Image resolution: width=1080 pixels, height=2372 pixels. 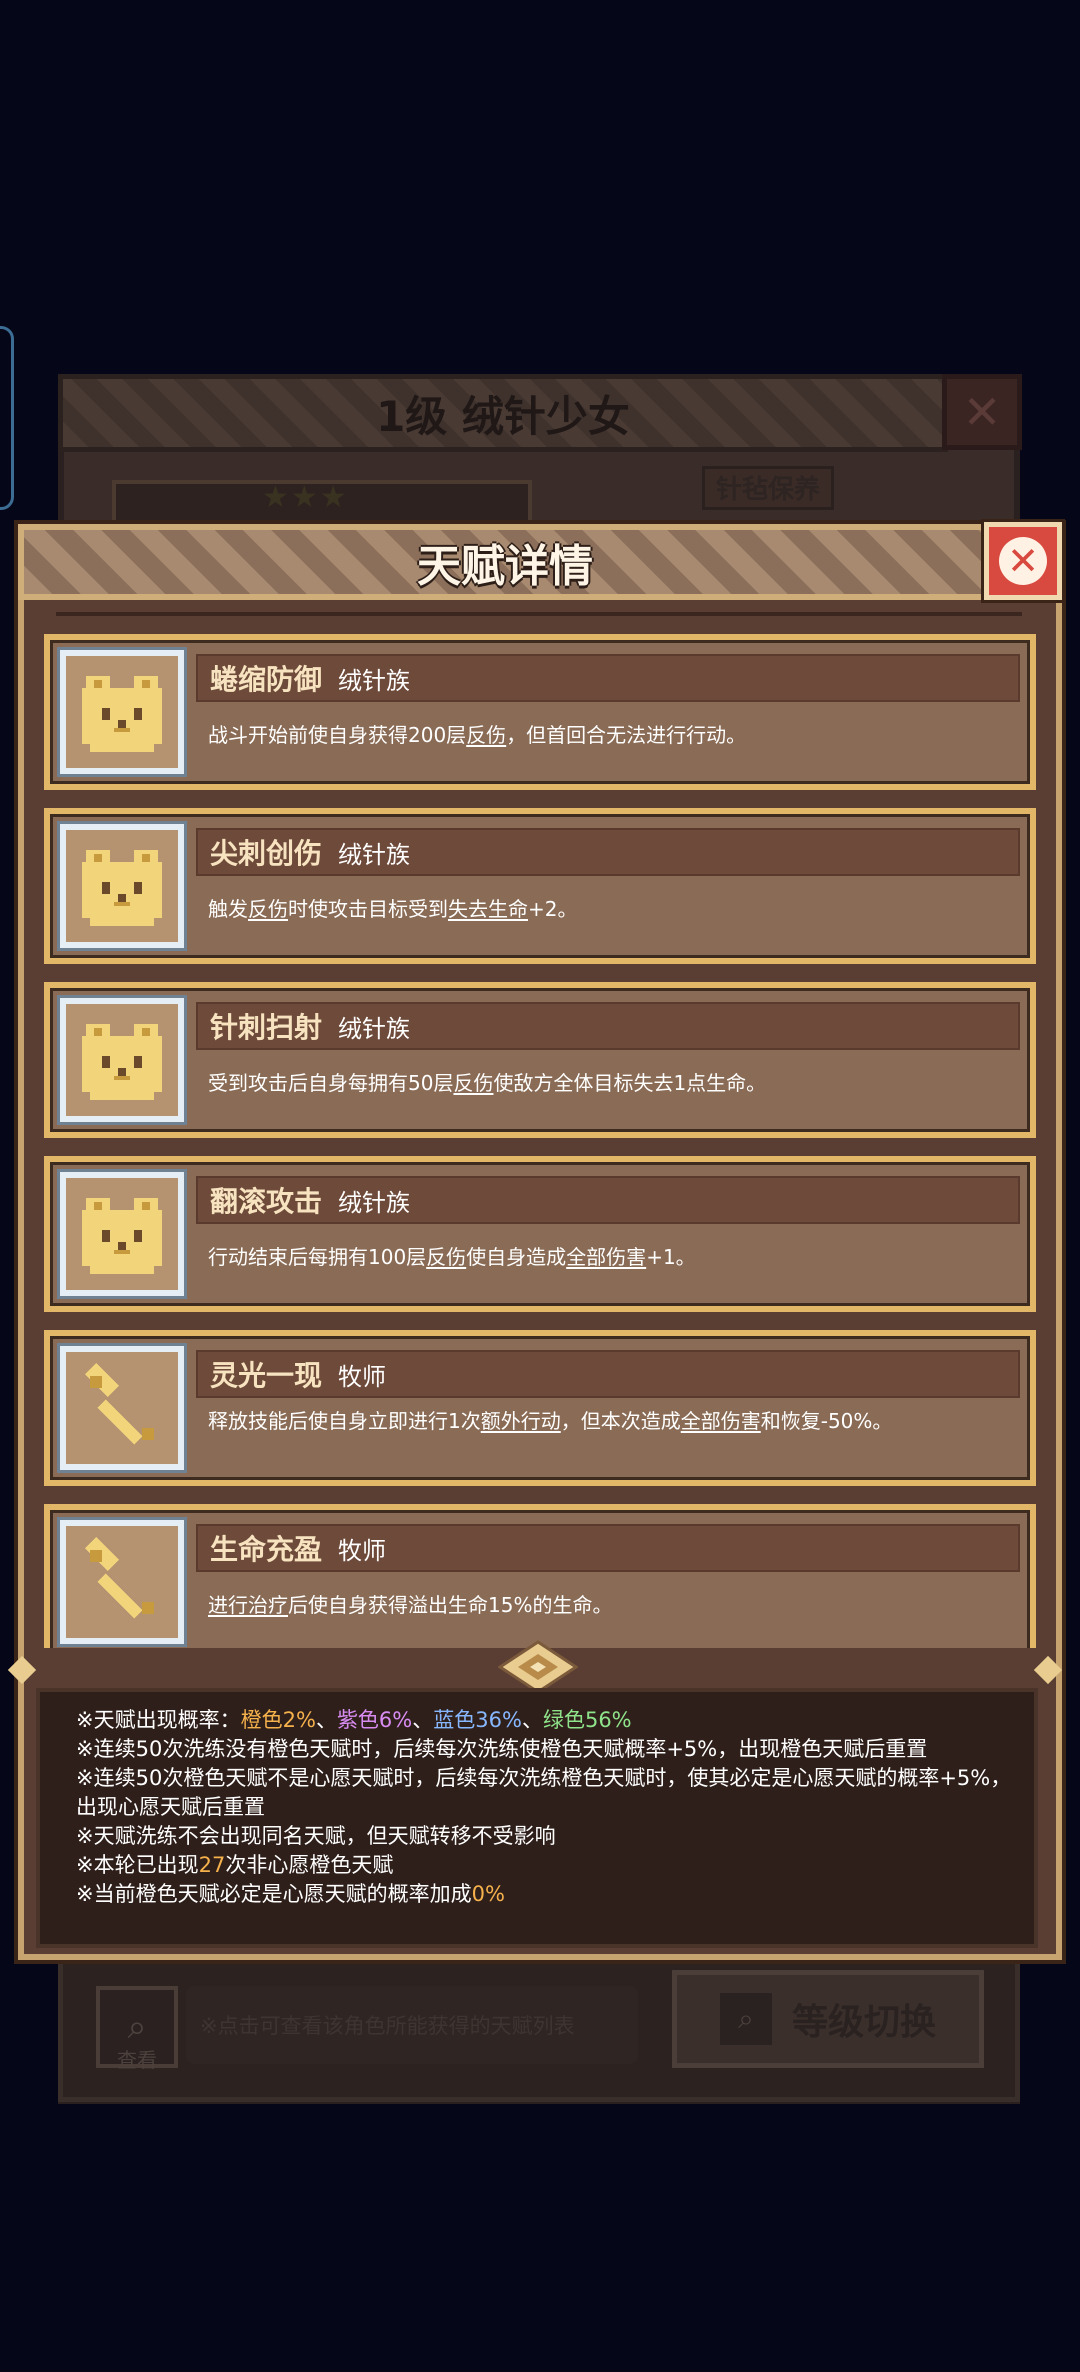 I want to click on talent-card: 生命充盈 牧师 进行治疗后使自身获得溢出生命15%的生命。, so click(x=540, y=1576).